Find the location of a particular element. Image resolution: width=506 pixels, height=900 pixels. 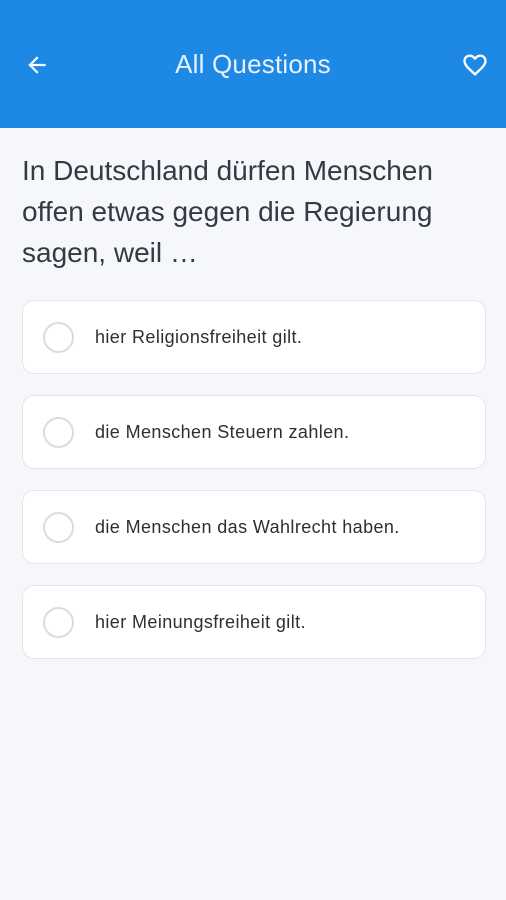

answer-label: hier Meinungsfreiheit gilt. is located at coordinates (200, 621).